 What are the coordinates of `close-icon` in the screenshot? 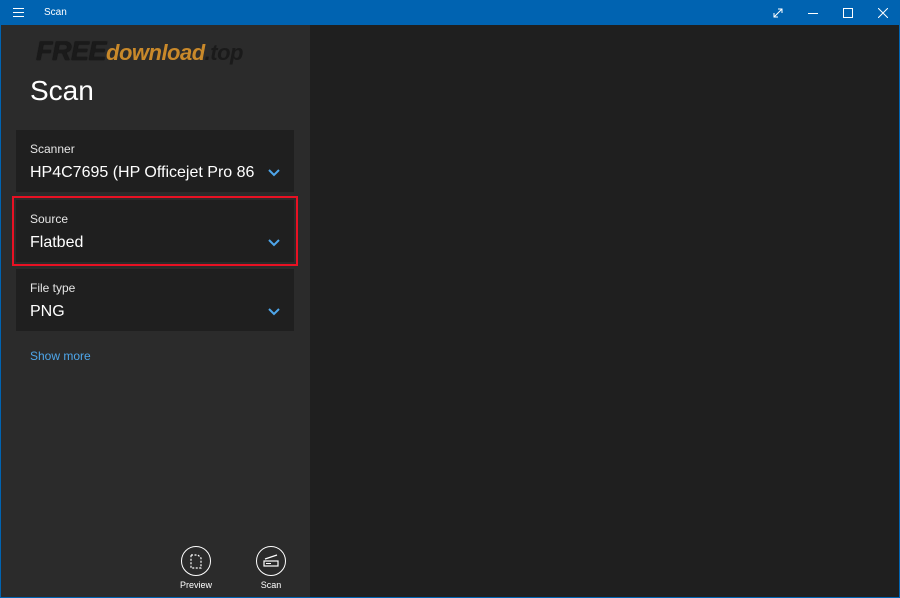 It's located at (882, 12).